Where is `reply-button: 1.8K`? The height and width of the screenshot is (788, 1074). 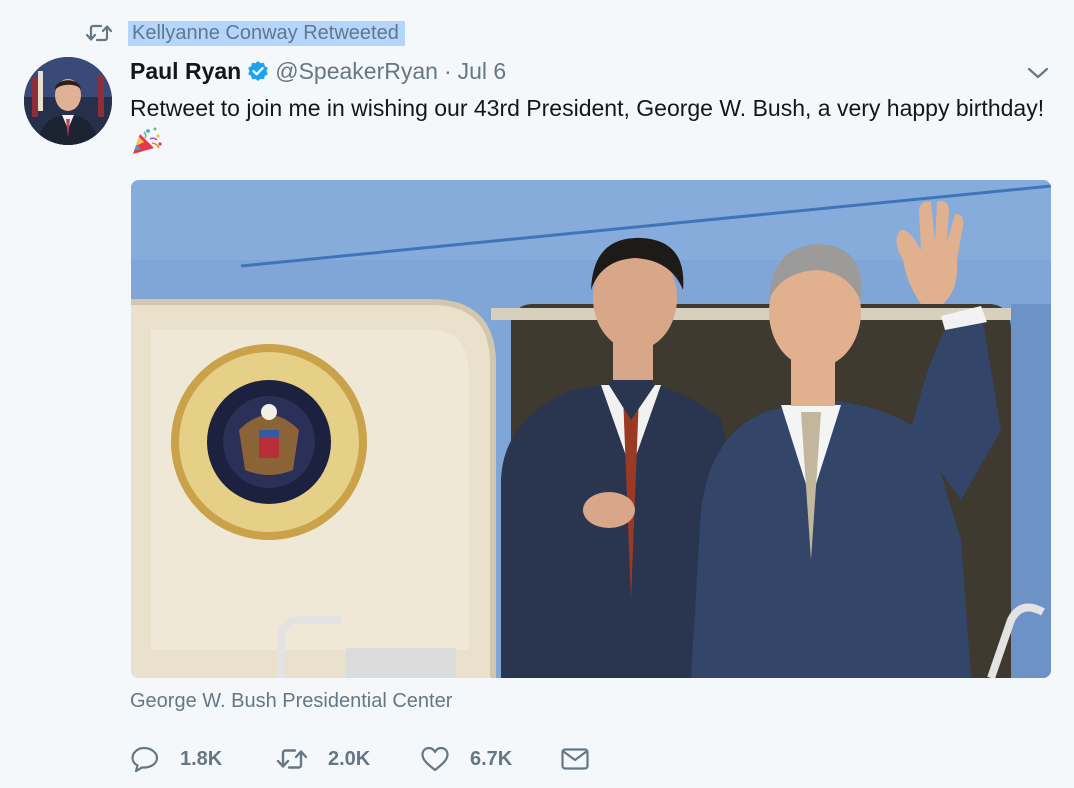 reply-button: 1.8K is located at coordinates (181, 759).